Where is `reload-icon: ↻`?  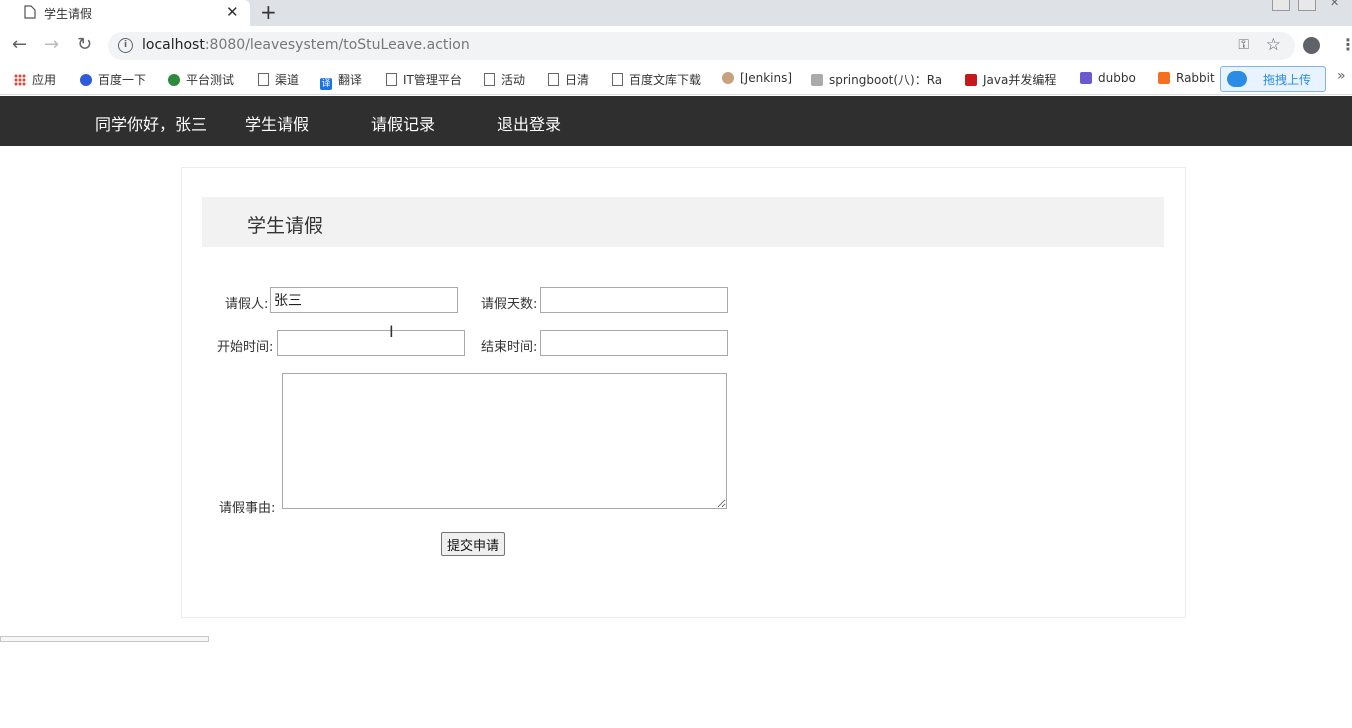
reload-icon: ↻ is located at coordinates (84, 45).